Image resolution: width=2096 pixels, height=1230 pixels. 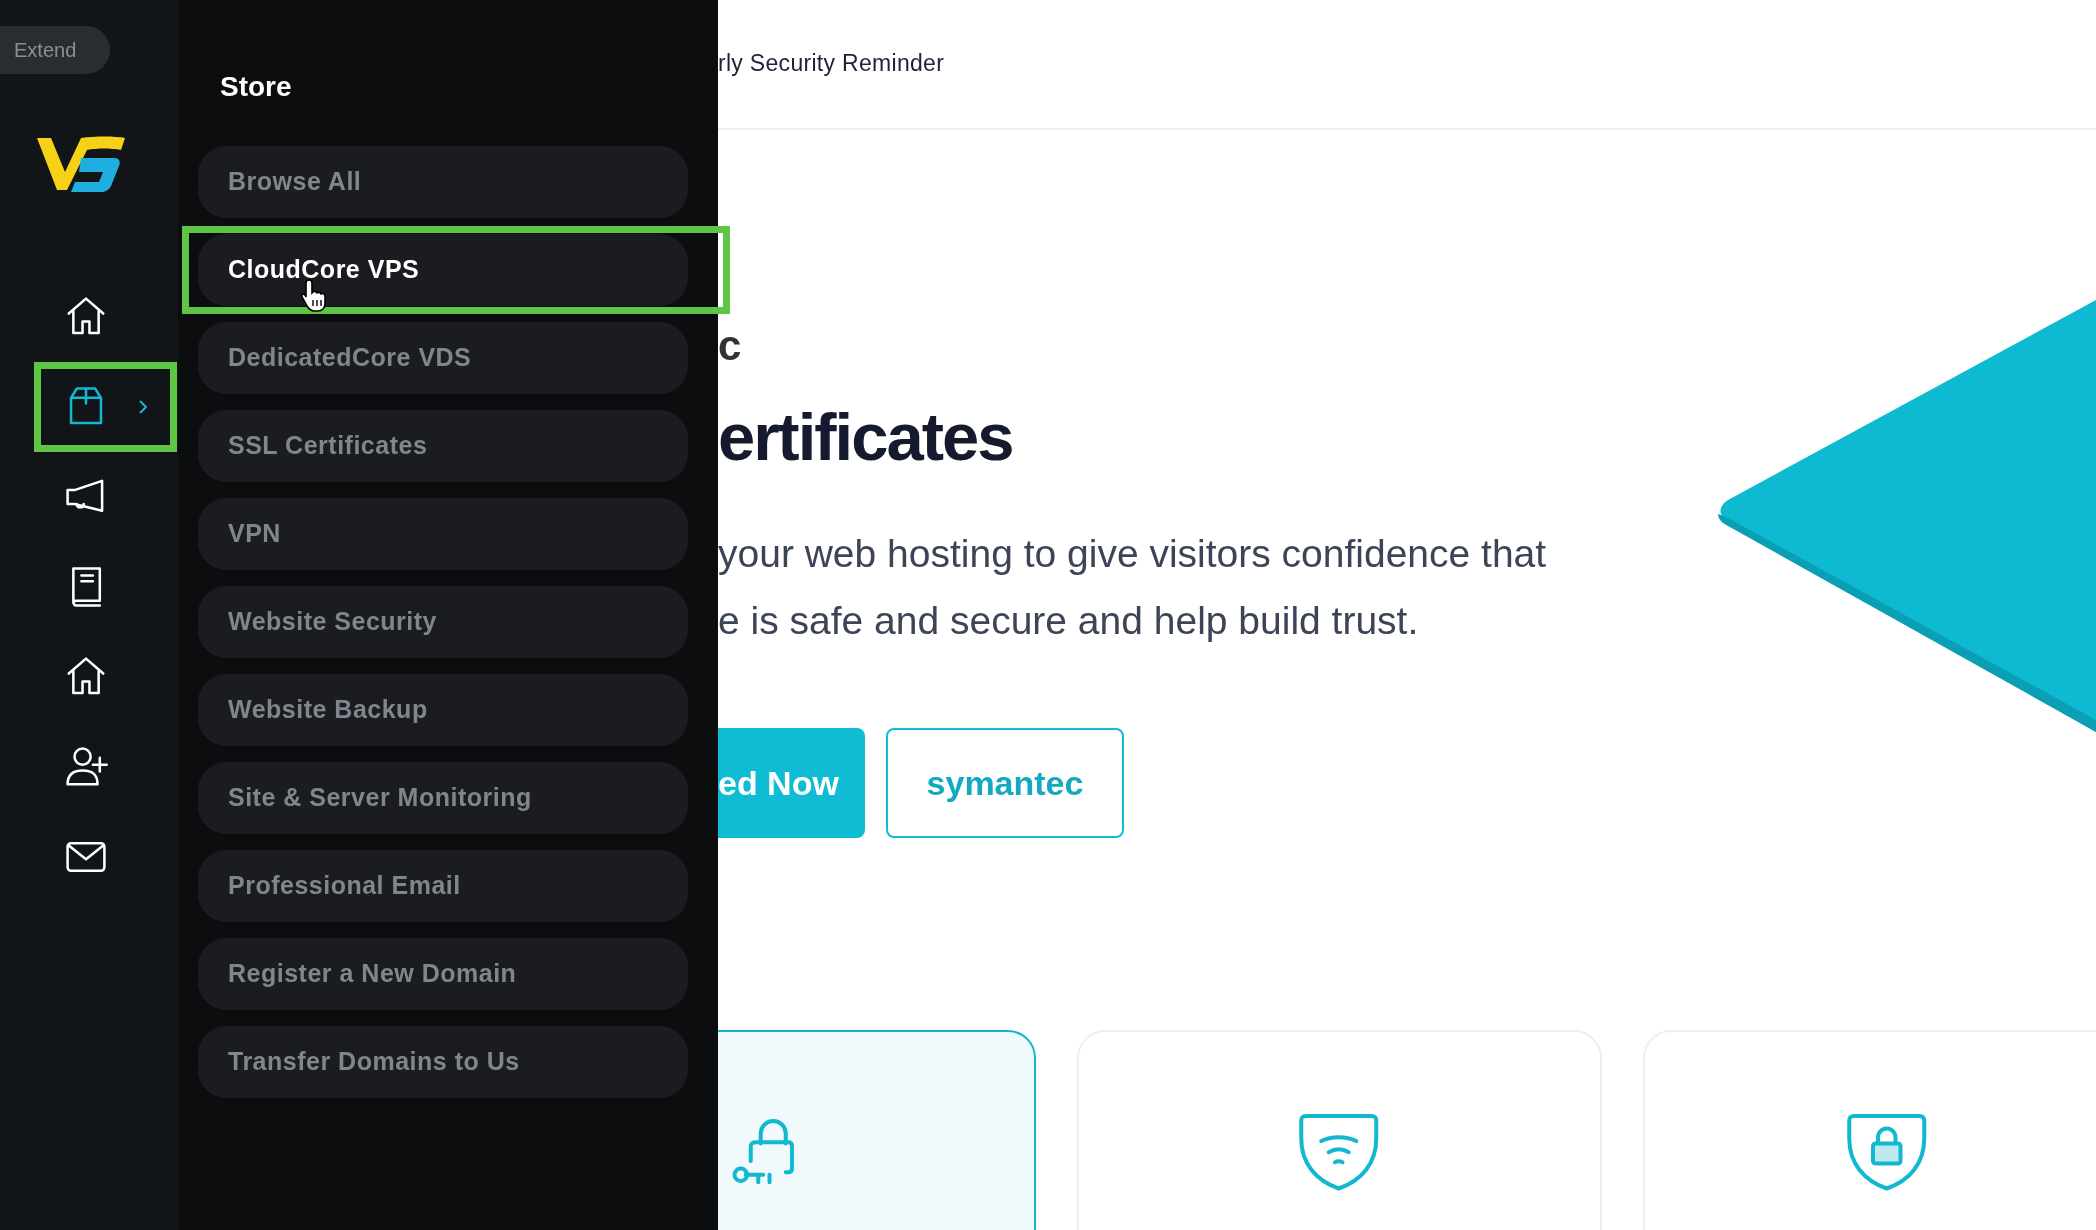 I want to click on menu-item: Professional Email, so click(x=443, y=886).